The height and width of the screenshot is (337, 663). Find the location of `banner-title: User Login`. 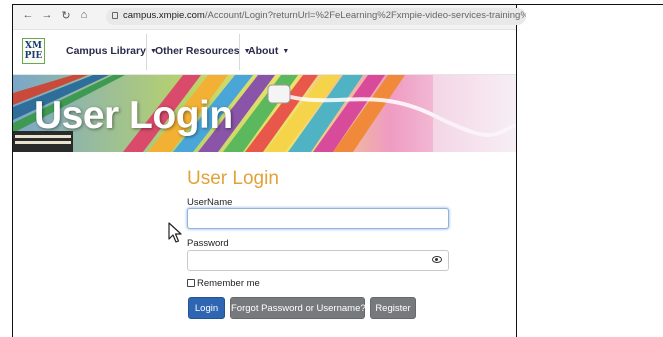

banner-title: User Login is located at coordinates (133, 115).